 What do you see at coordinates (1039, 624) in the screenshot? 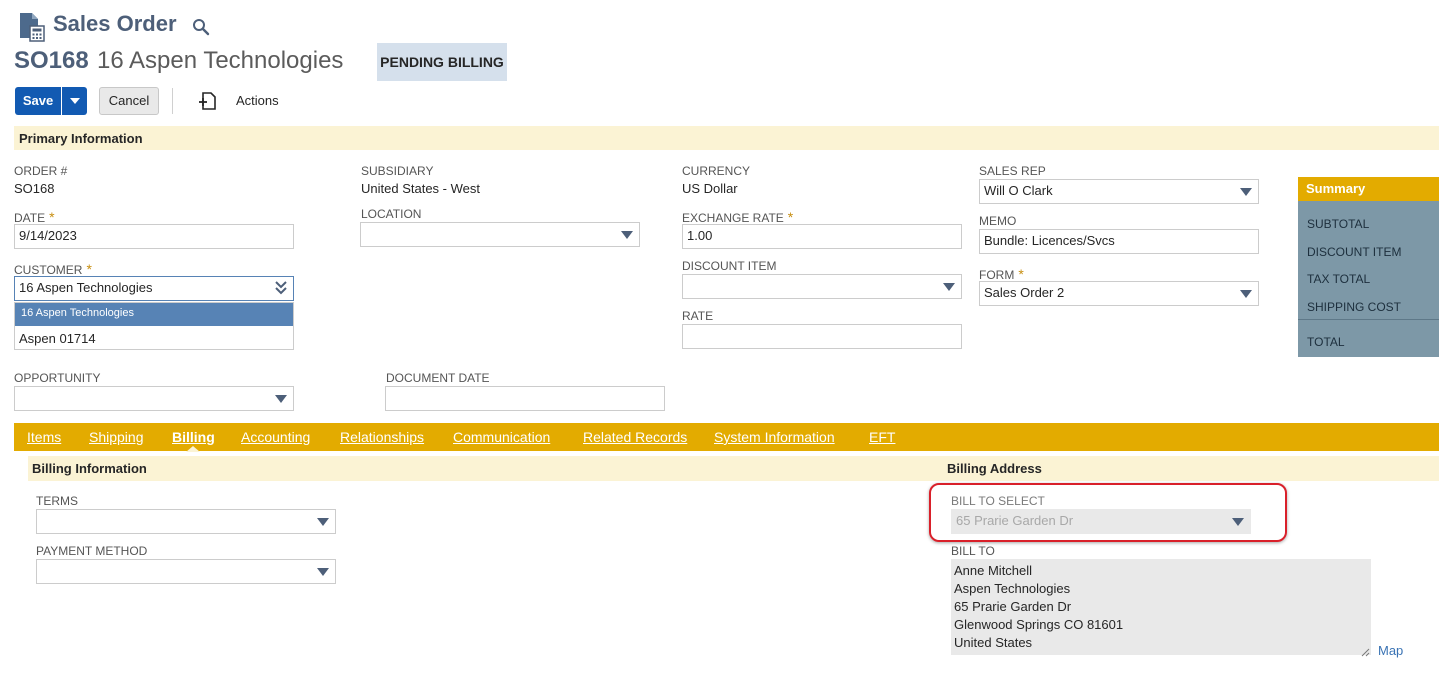
I see `bill-to-line: Glenwood Springs CO 81601` at bounding box center [1039, 624].